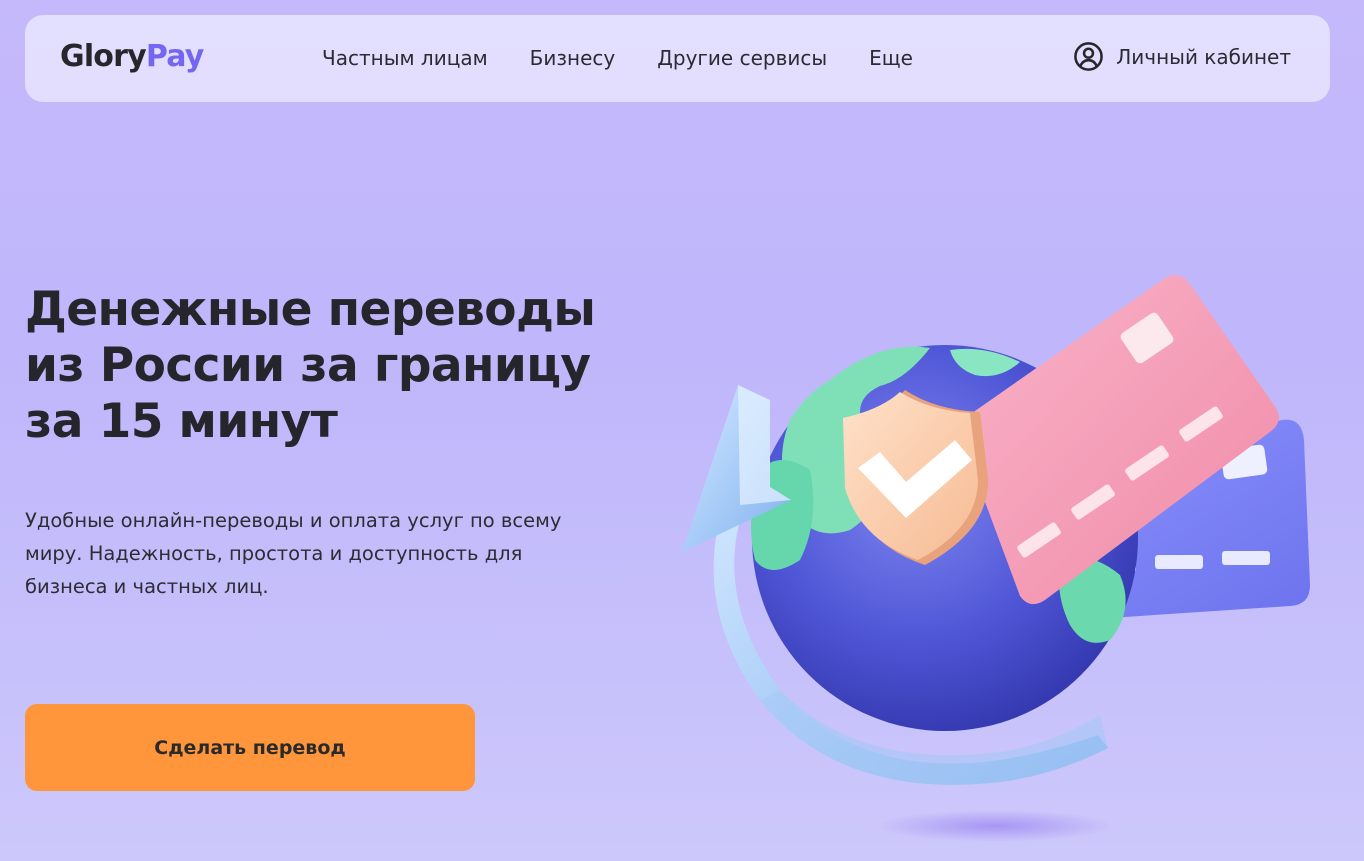 The image size is (1364, 861). I want to click on nav-item-business: Бизнесу, so click(573, 58).